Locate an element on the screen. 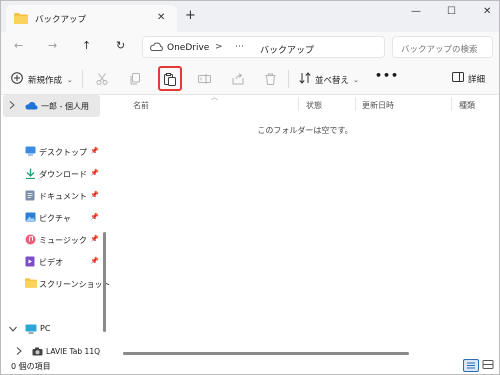  details-pane-icon is located at coordinates (458, 78).